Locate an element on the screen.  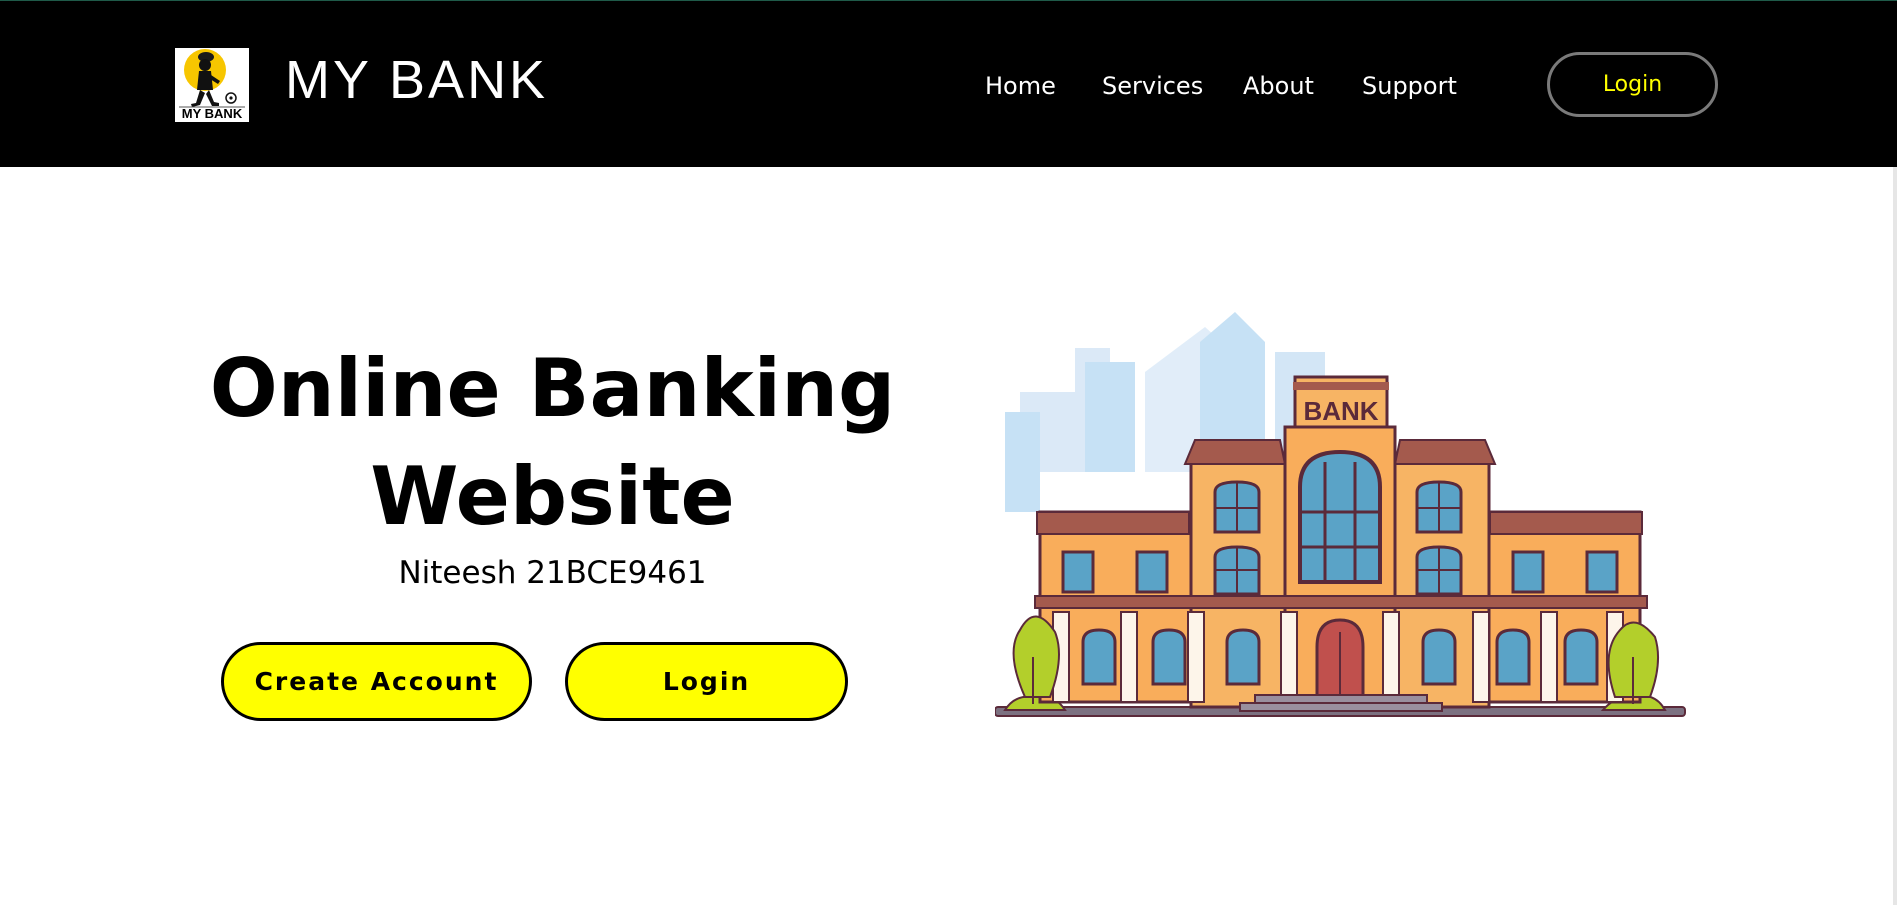
nav-about: About is located at coordinates (1278, 86).